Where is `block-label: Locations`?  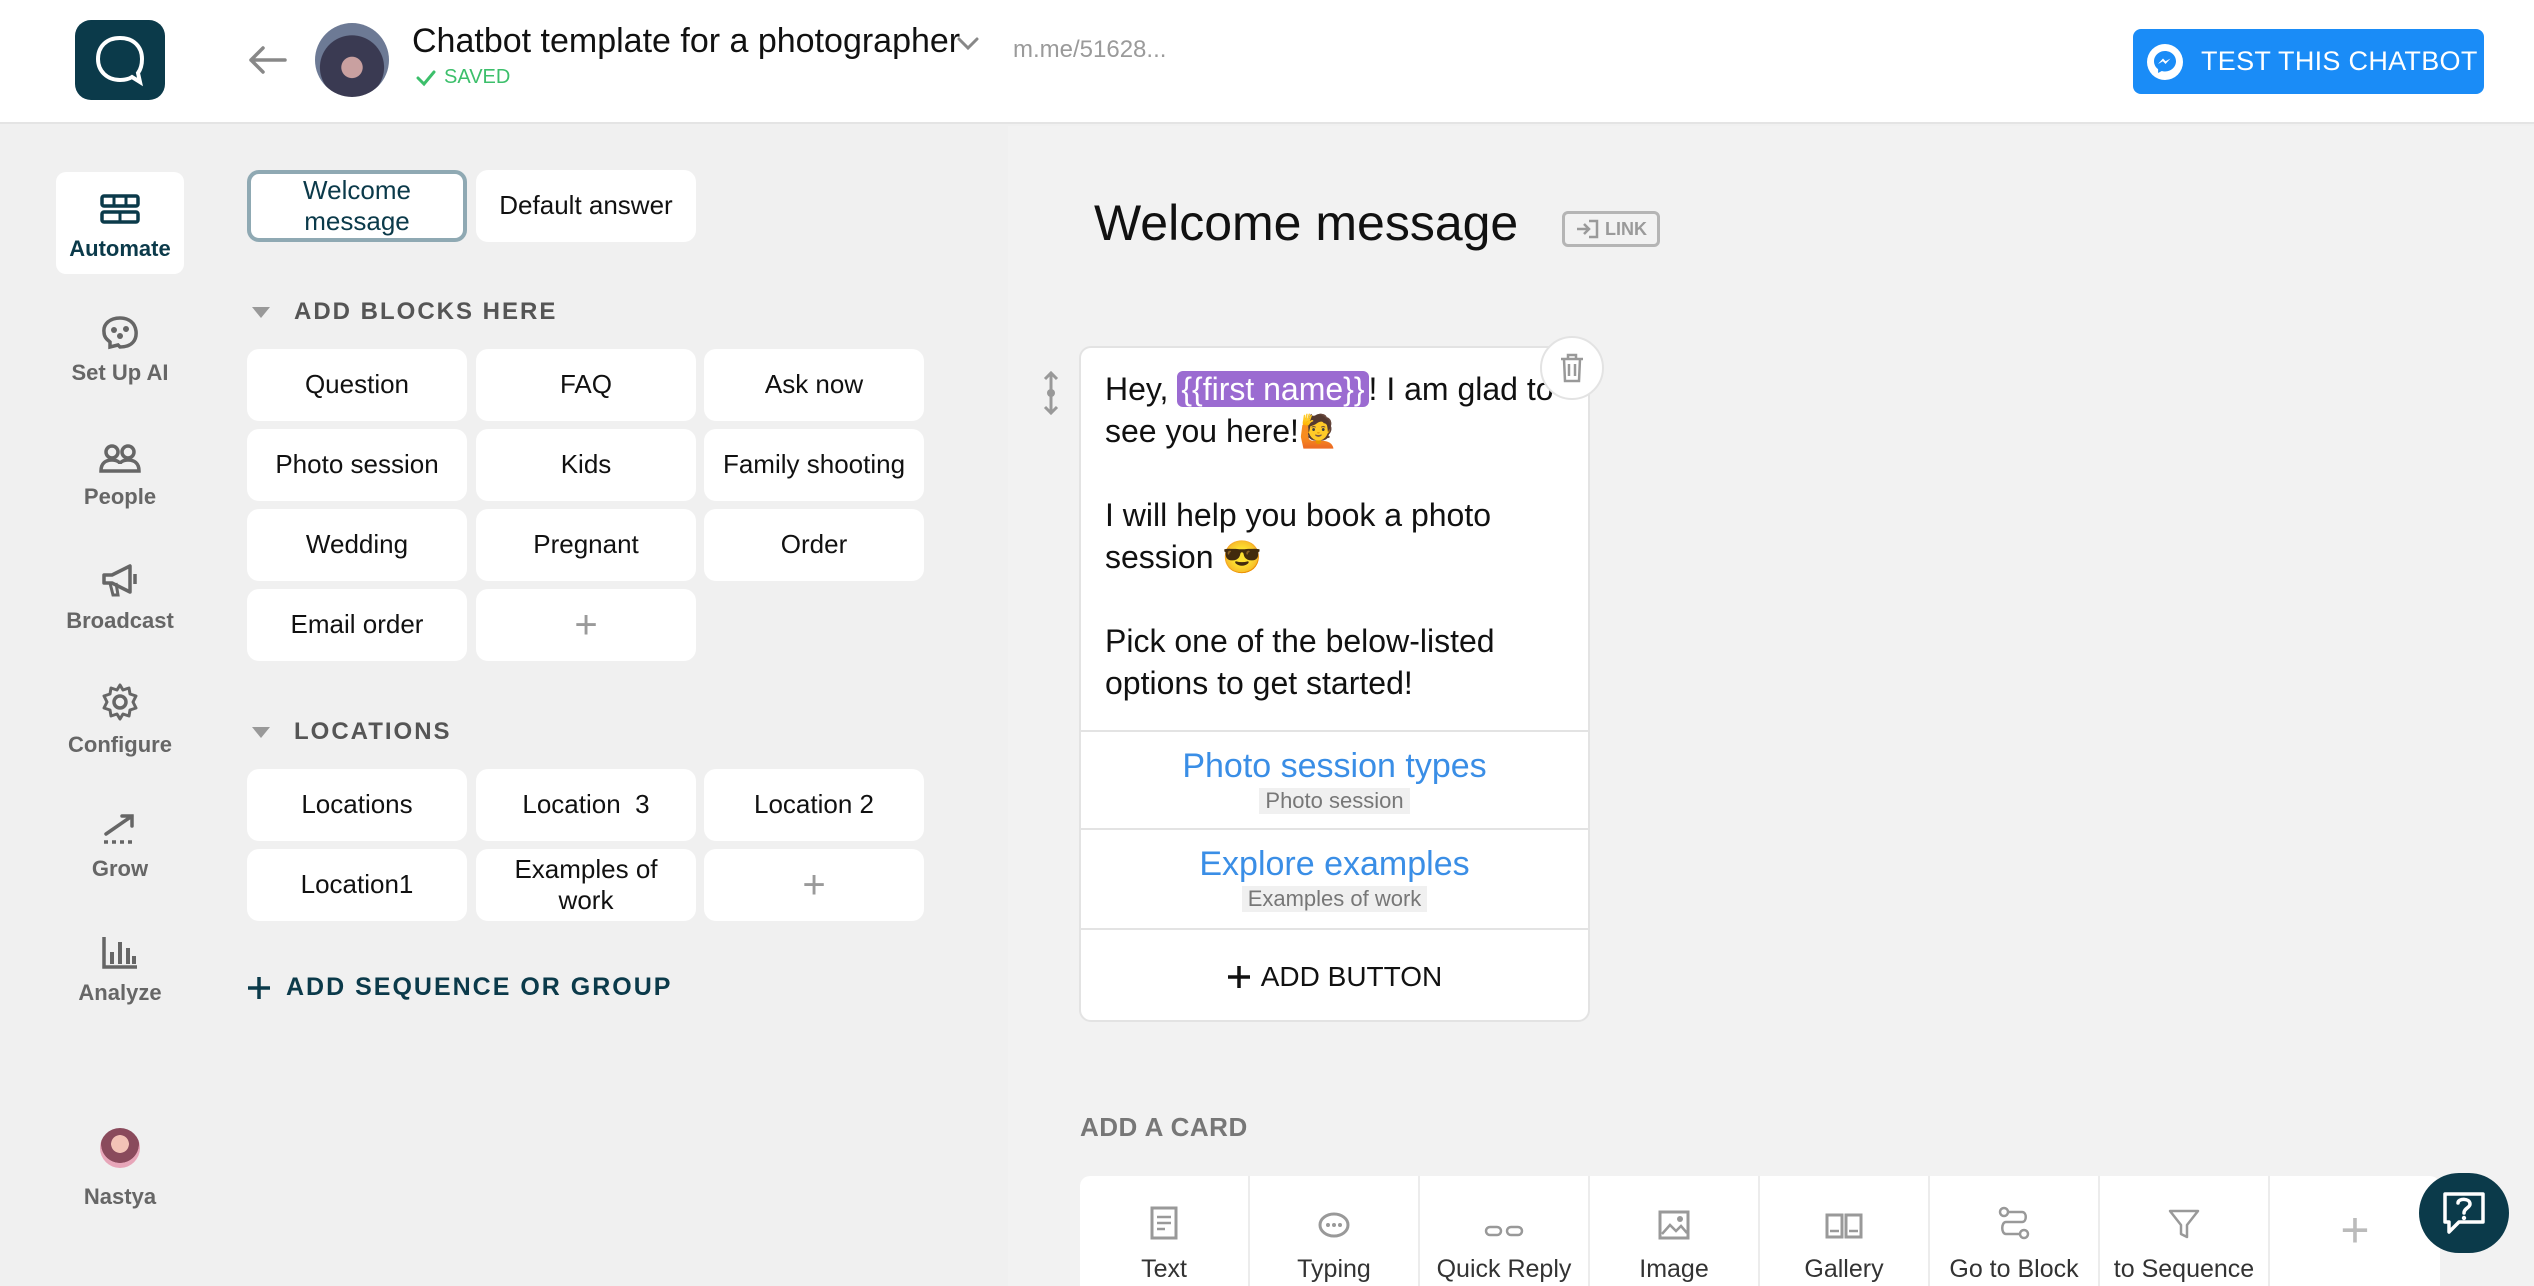
block-label: Locations is located at coordinates (357, 804).